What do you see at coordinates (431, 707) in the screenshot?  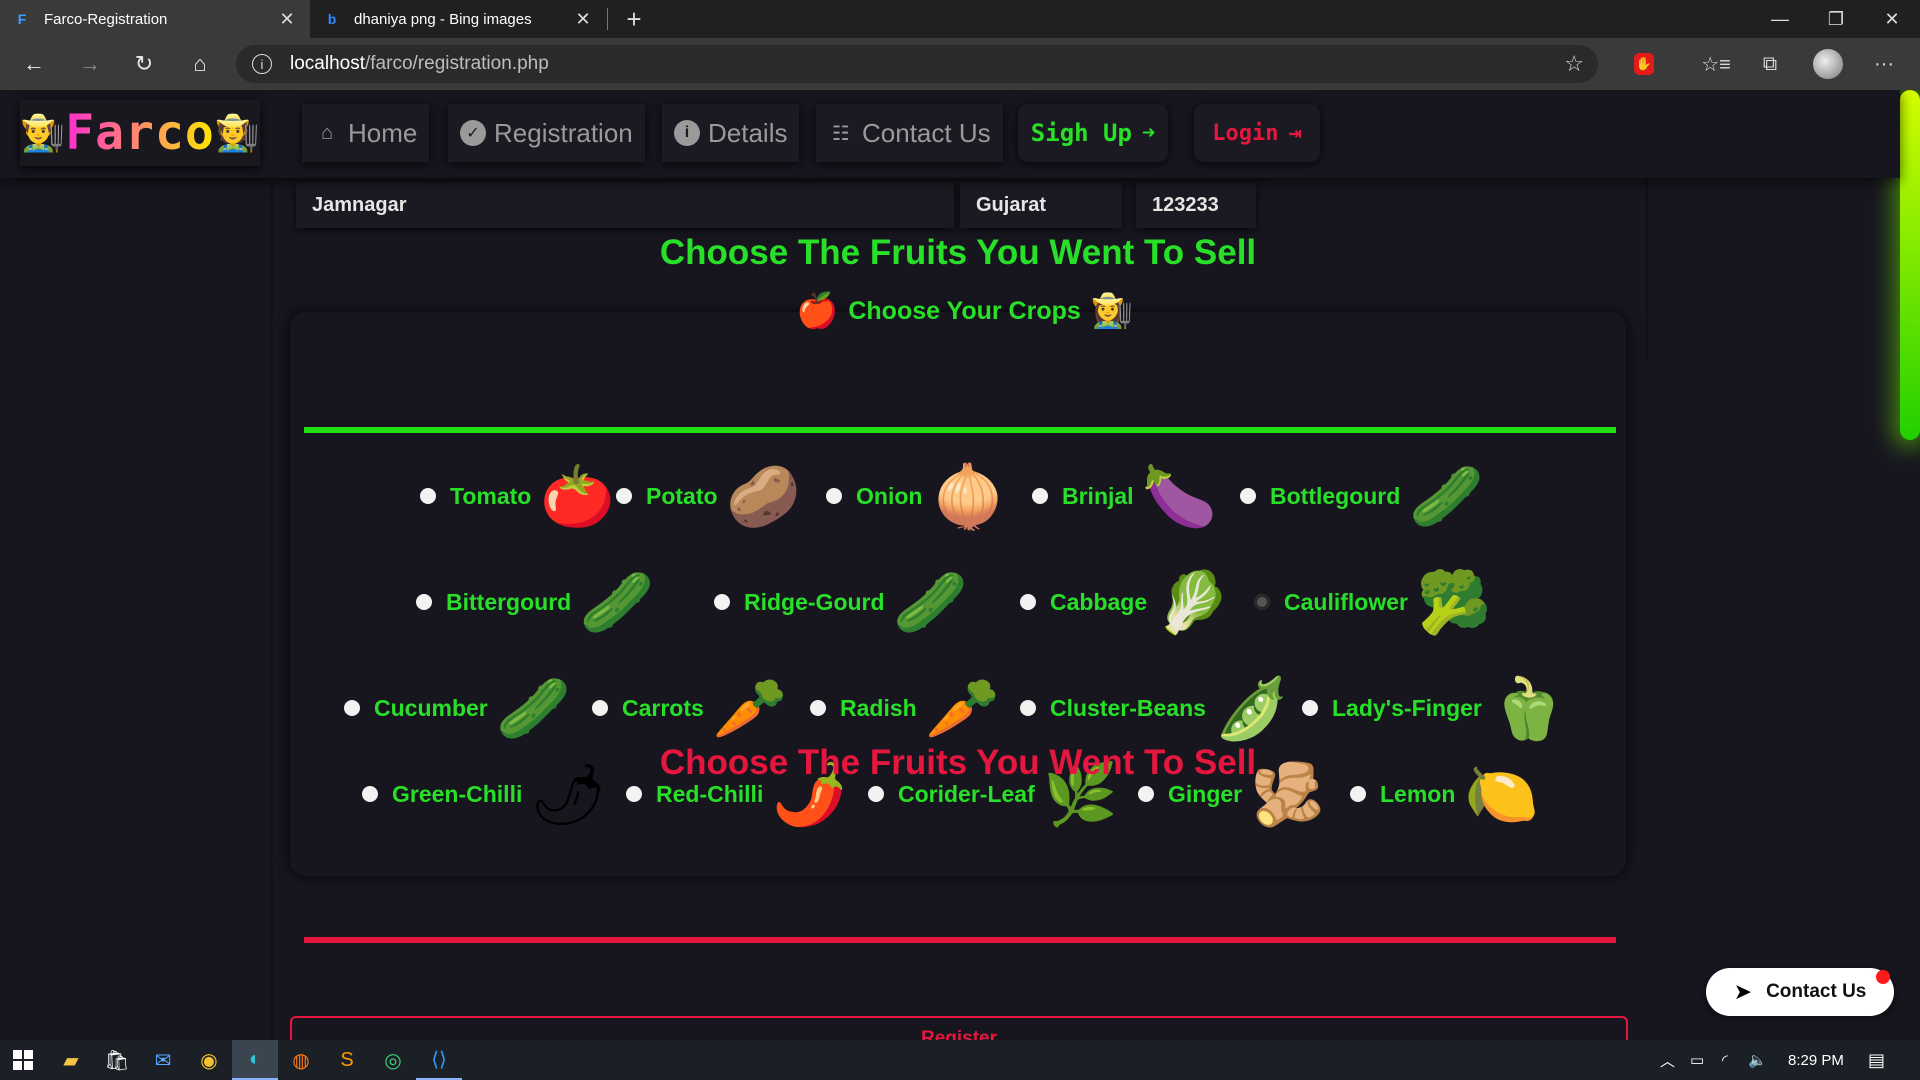 I see `crop-label: Cucumber` at bounding box center [431, 707].